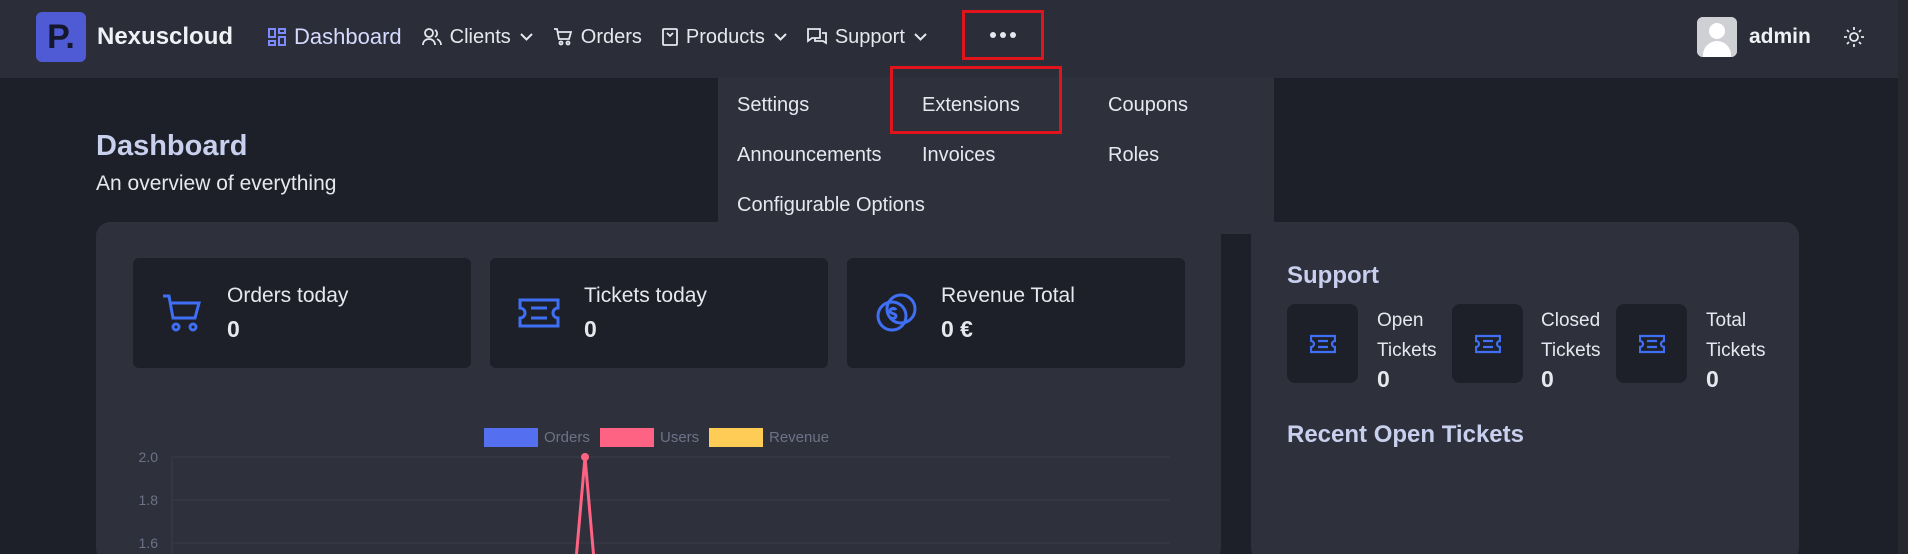 The width and height of the screenshot is (1908, 554). I want to click on total-tickets-label: Total Tickets, so click(1736, 335).